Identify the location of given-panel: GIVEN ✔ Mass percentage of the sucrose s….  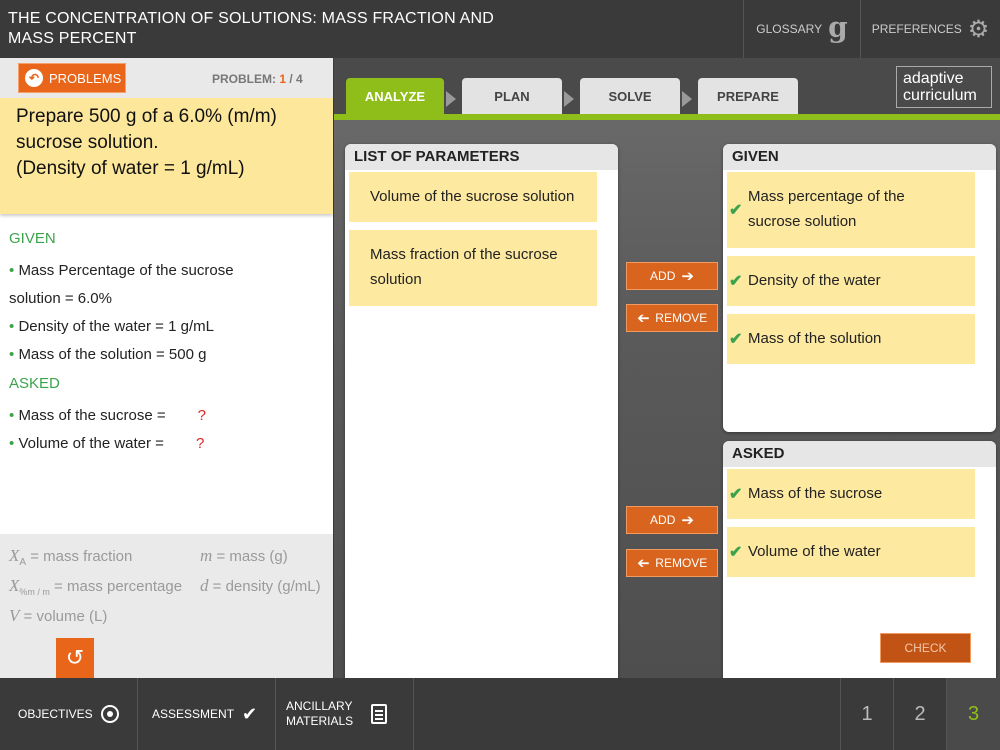
(859, 288).